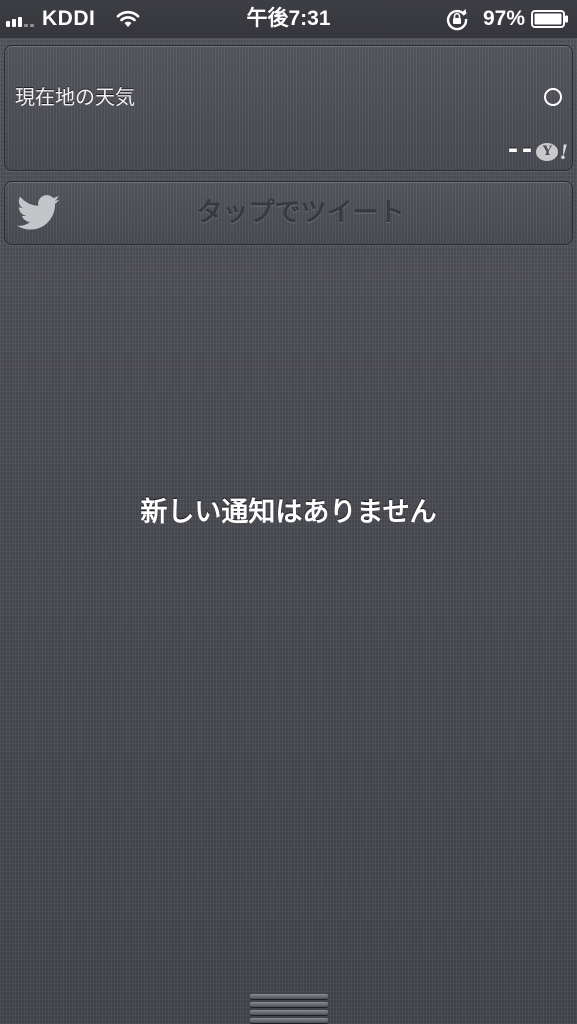 The width and height of the screenshot is (577, 1024). I want to click on degree-icon, so click(553, 97).